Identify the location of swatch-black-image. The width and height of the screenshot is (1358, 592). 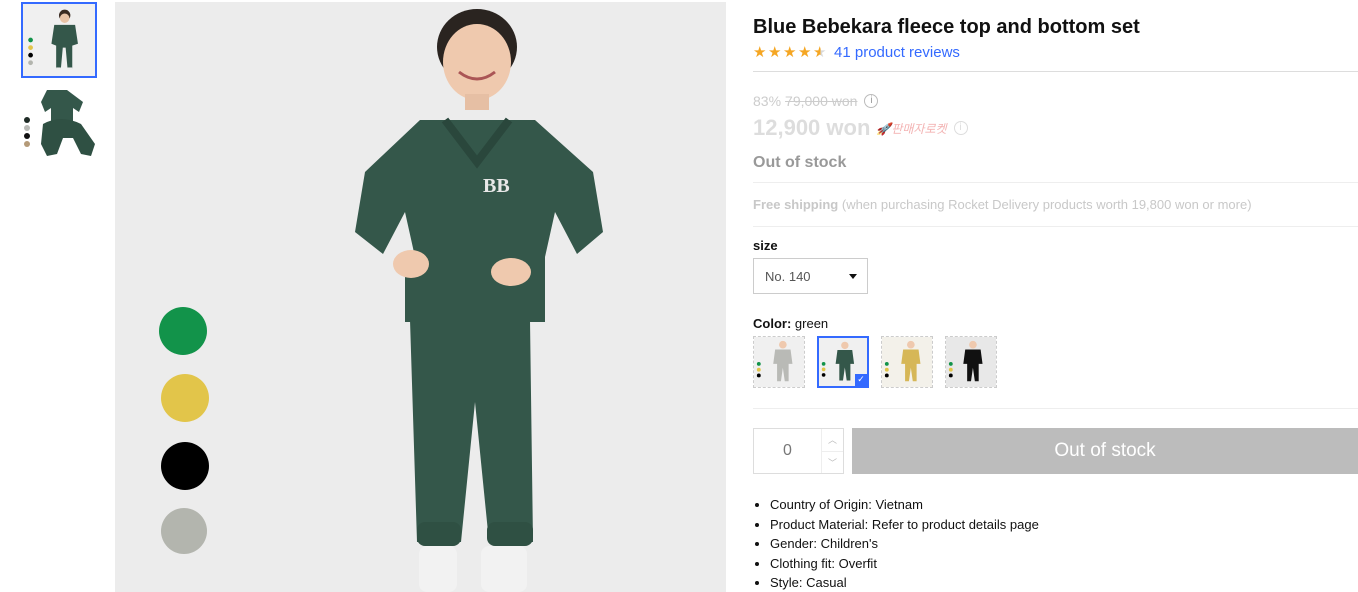
(971, 362).